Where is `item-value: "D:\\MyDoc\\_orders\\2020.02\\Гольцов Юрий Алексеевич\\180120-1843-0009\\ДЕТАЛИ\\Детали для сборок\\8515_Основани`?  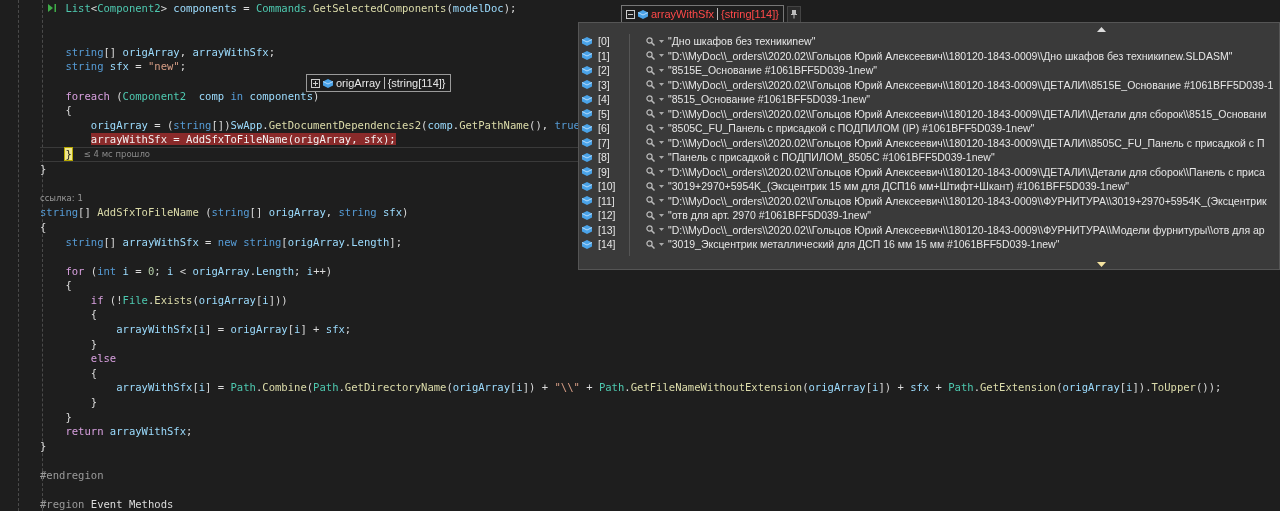
item-value: "D:\\MyDoc\\_orders\\2020.02\\Гольцов Юрий Алексеевич\\180120-1843-0009\\ДЕТАЛИ\\Детали для сборок\\8515_Основани is located at coordinates (967, 113).